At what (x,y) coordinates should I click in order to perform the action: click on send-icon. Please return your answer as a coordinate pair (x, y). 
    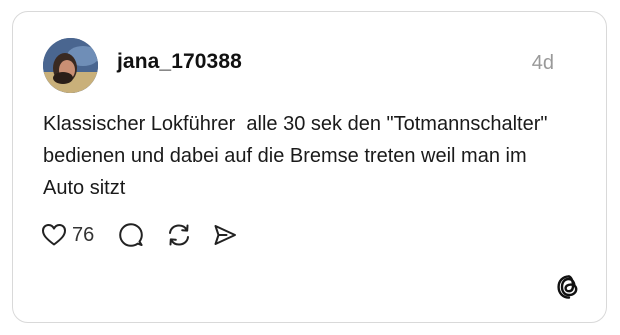
    Looking at the image, I should click on (225, 235).